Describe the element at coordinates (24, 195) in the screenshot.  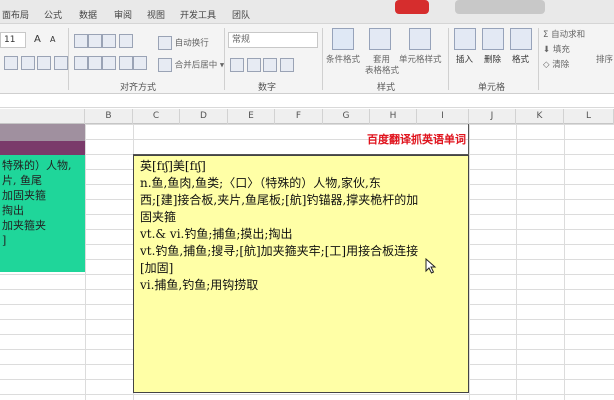
I see `cell-line: 加固夹箍` at that location.